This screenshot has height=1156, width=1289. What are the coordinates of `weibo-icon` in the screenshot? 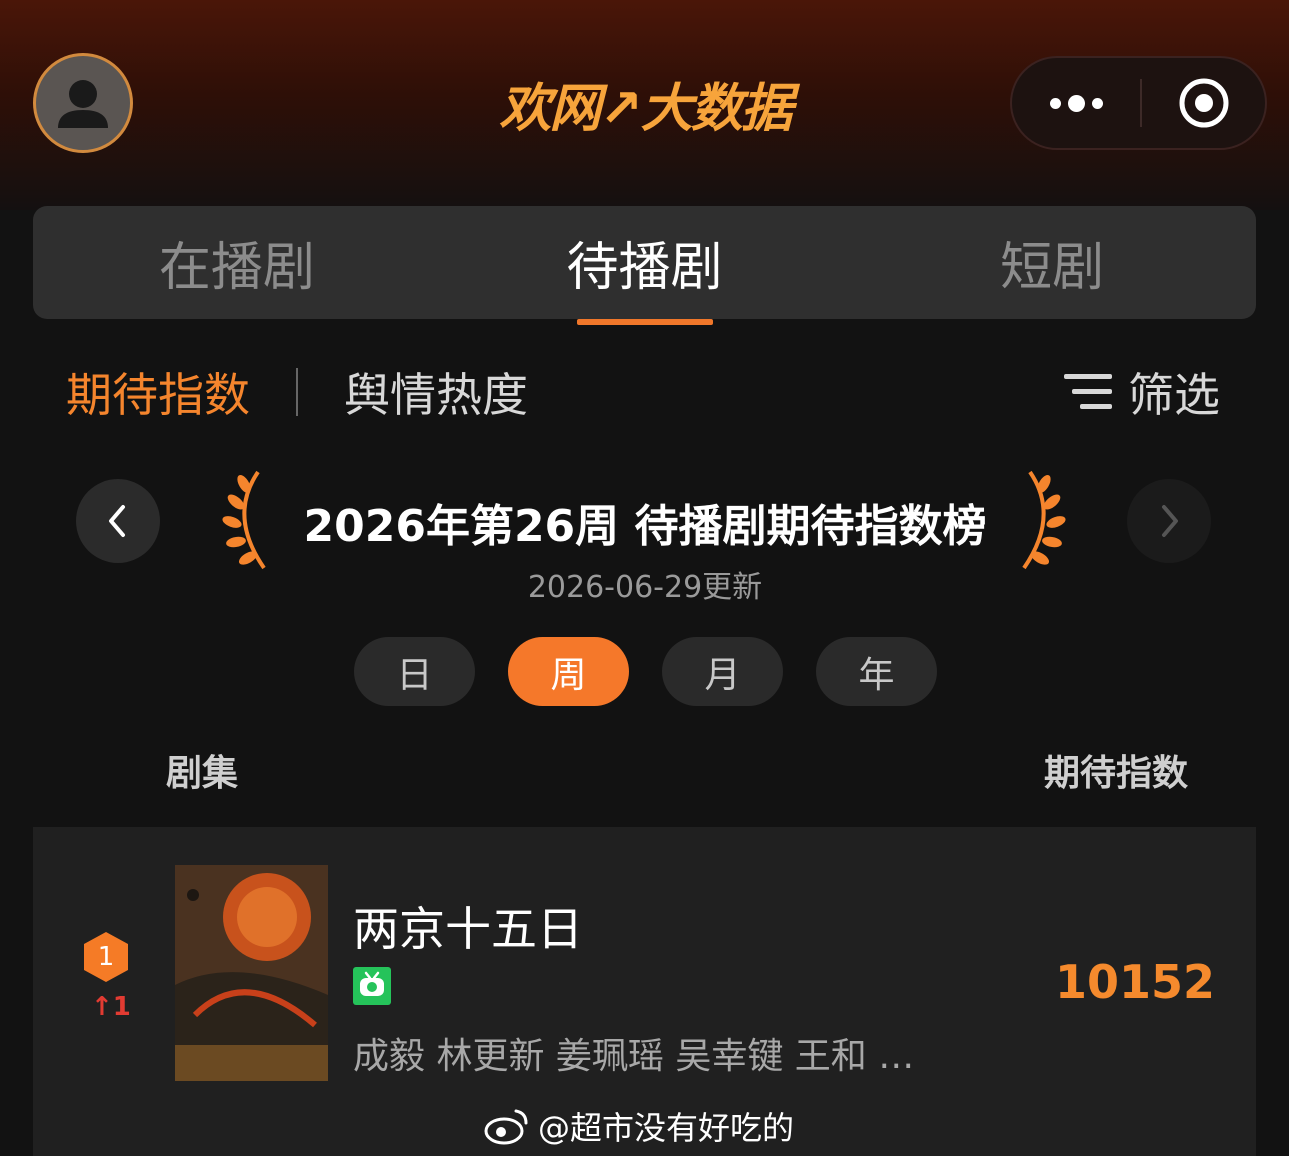 It's located at (506, 1127).